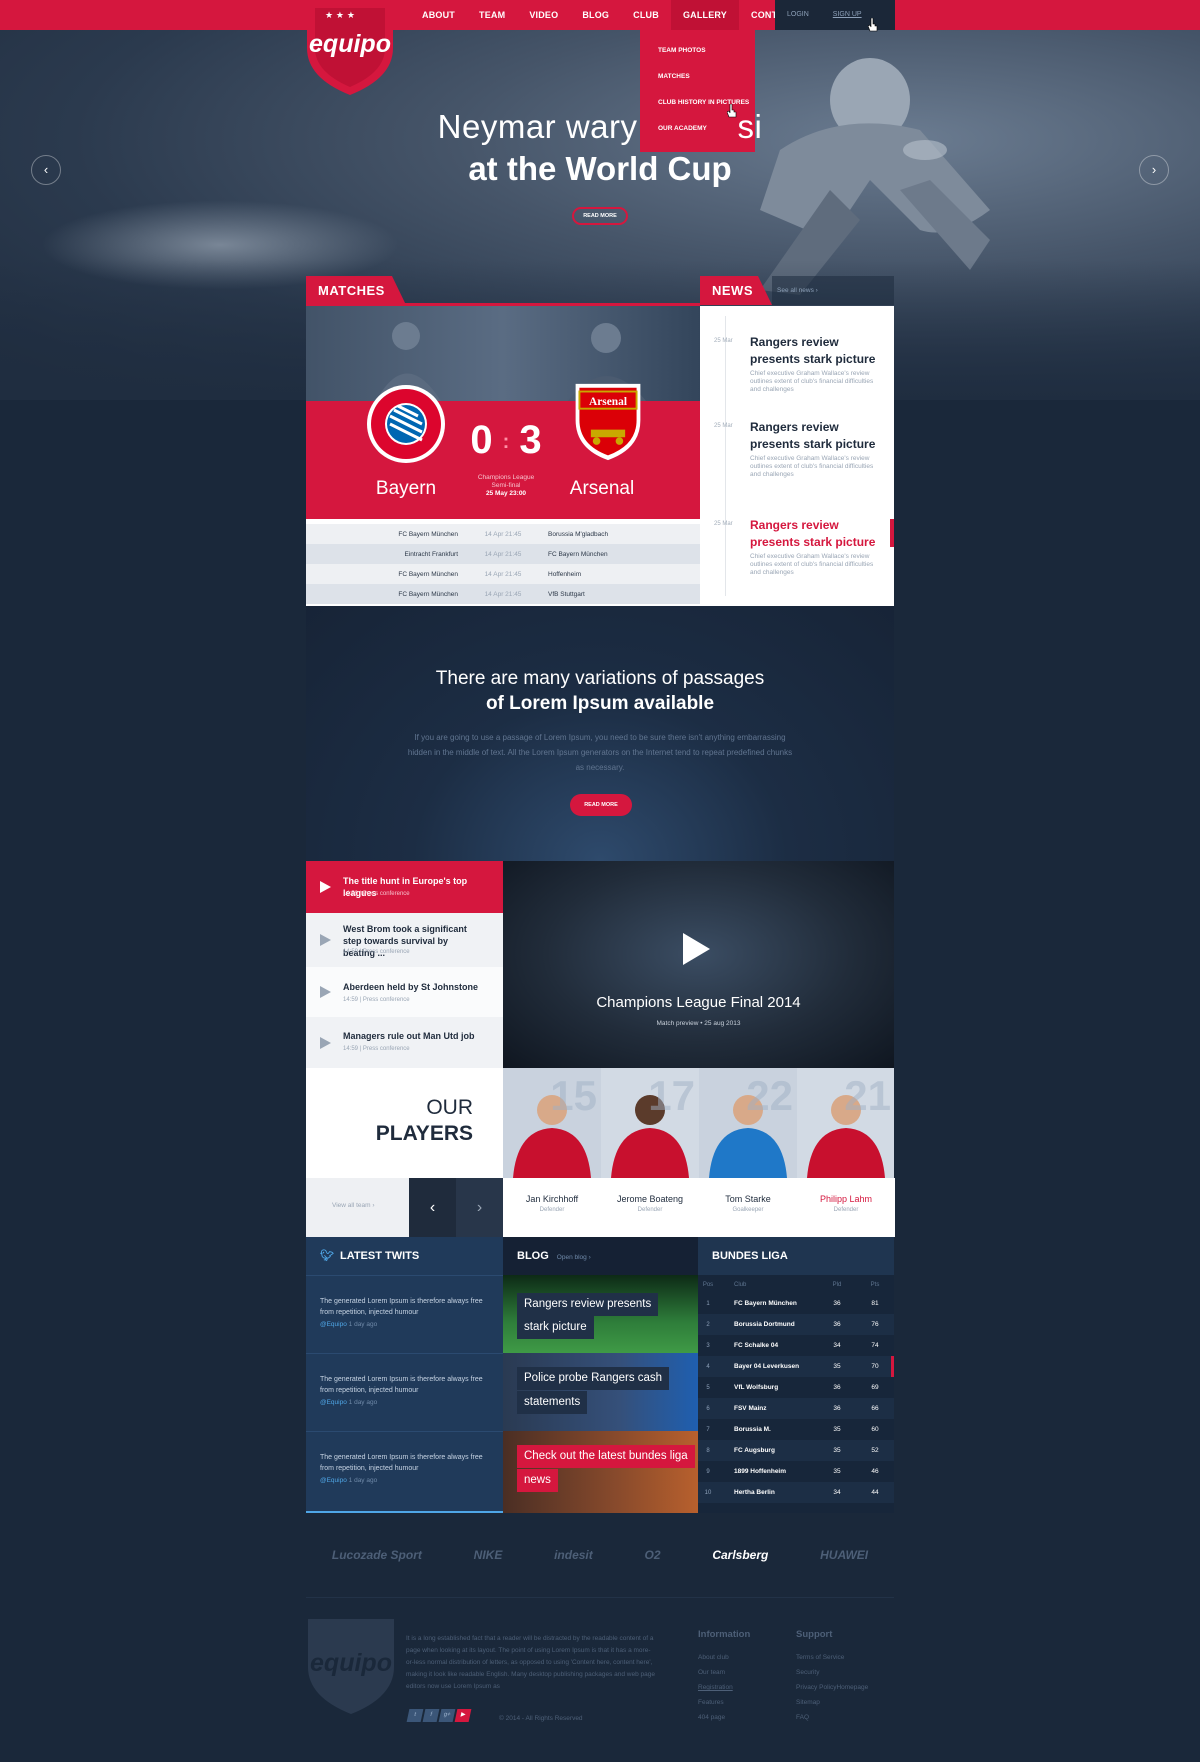 Image resolution: width=1200 pixels, height=1762 pixels. What do you see at coordinates (832, 1702) in the screenshot?
I see `footer-link: Sitemap` at bounding box center [832, 1702].